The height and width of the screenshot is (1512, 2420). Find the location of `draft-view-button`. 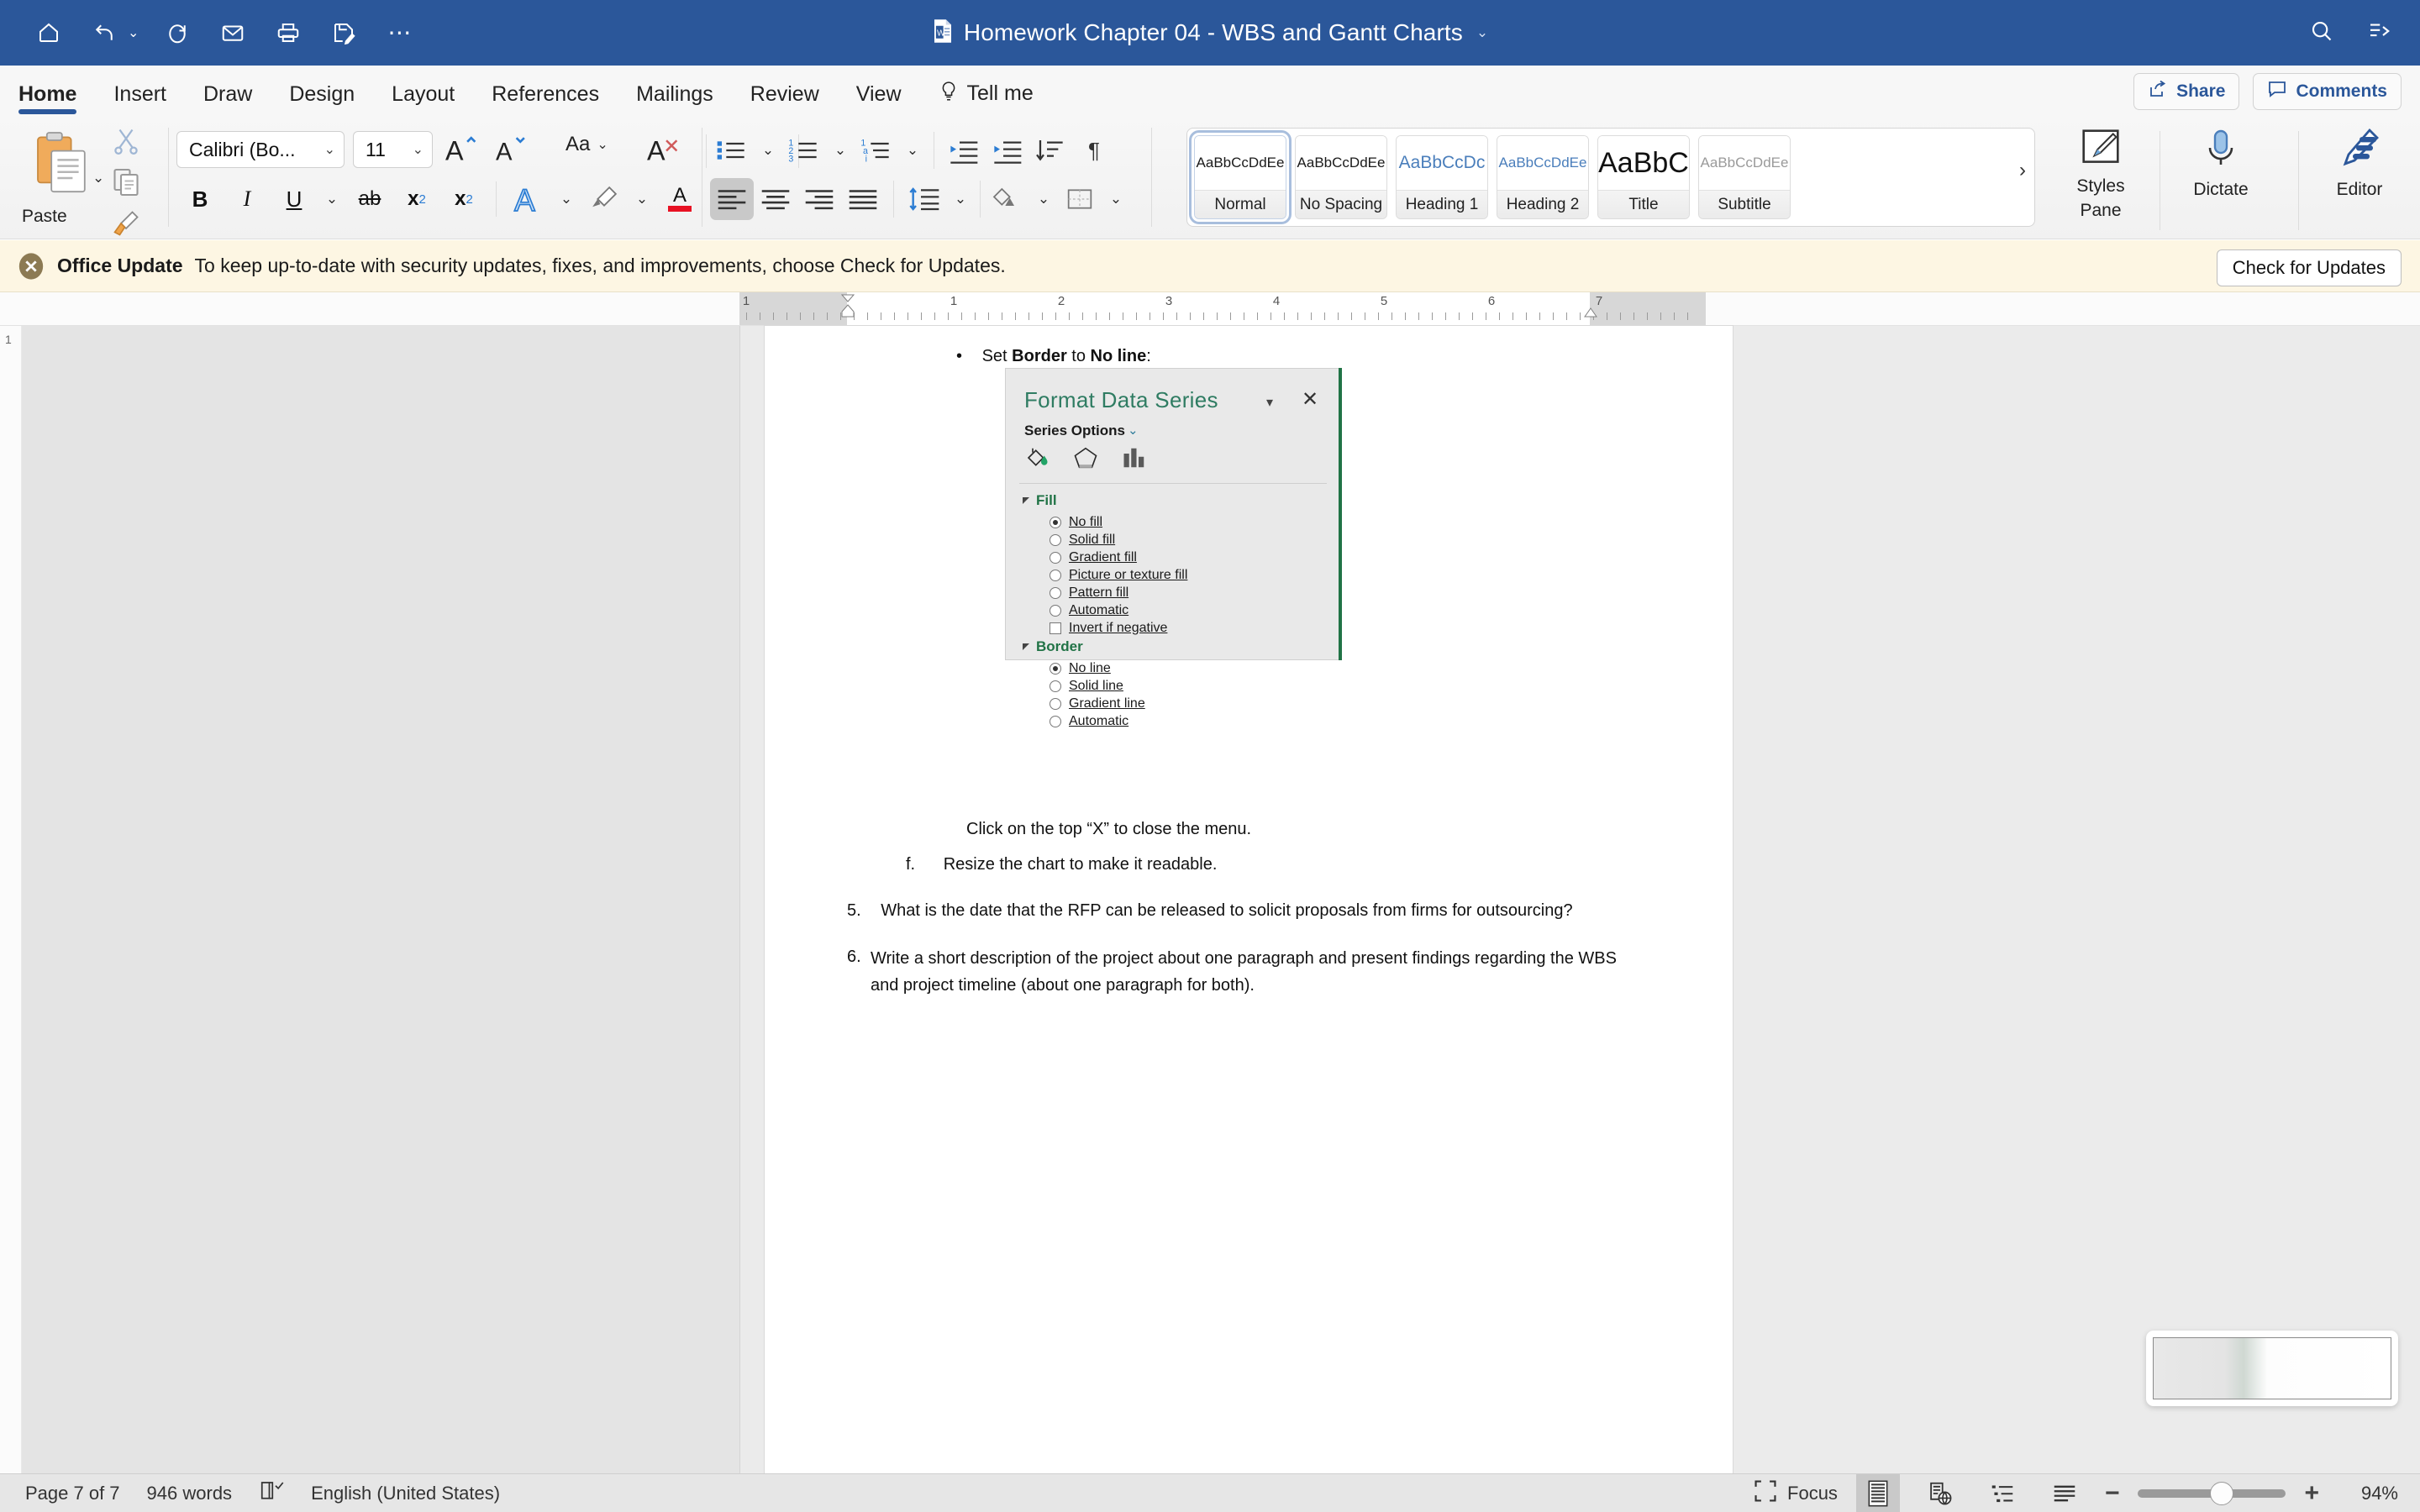

draft-view-button is located at coordinates (2064, 1493).